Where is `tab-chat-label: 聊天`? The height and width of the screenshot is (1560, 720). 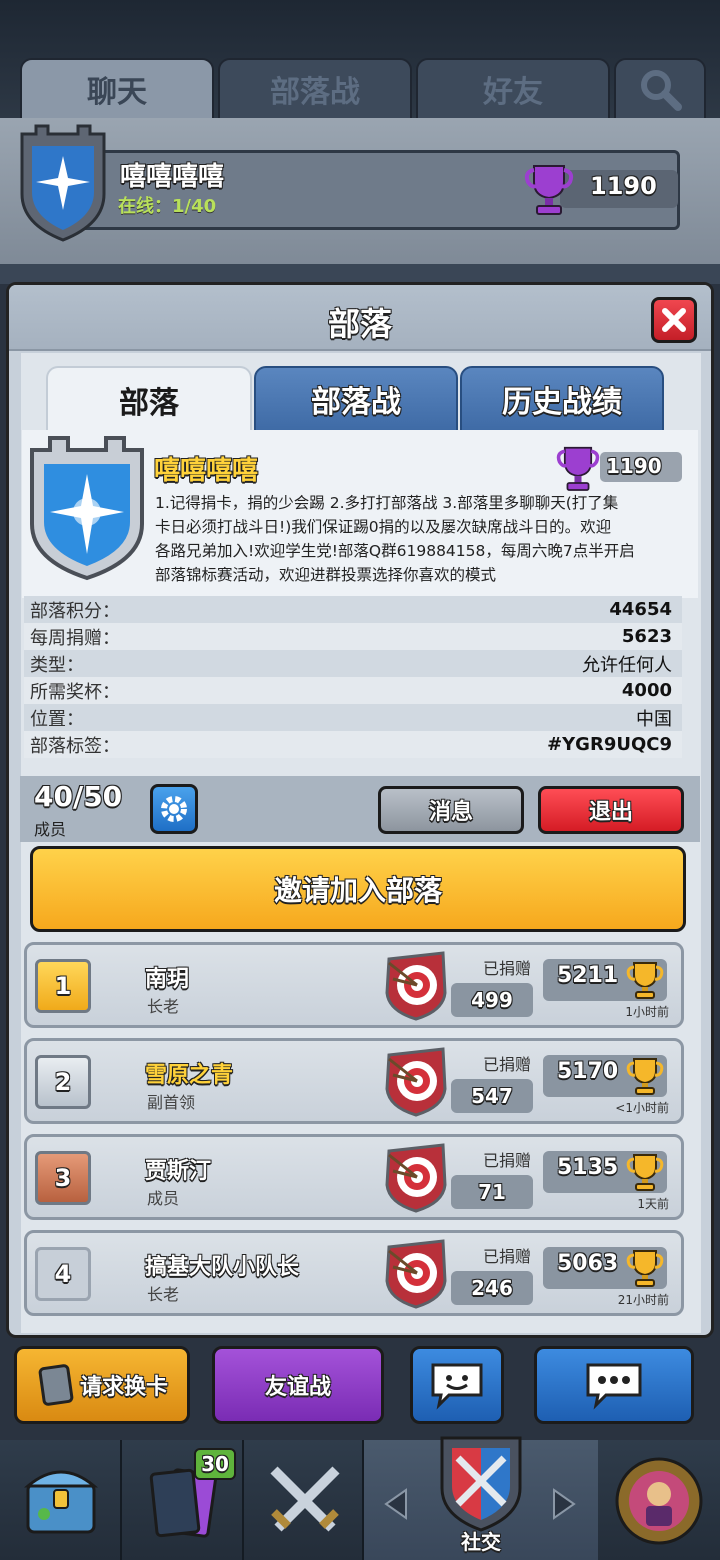
tab-chat-label: 聊天 is located at coordinates (117, 92).